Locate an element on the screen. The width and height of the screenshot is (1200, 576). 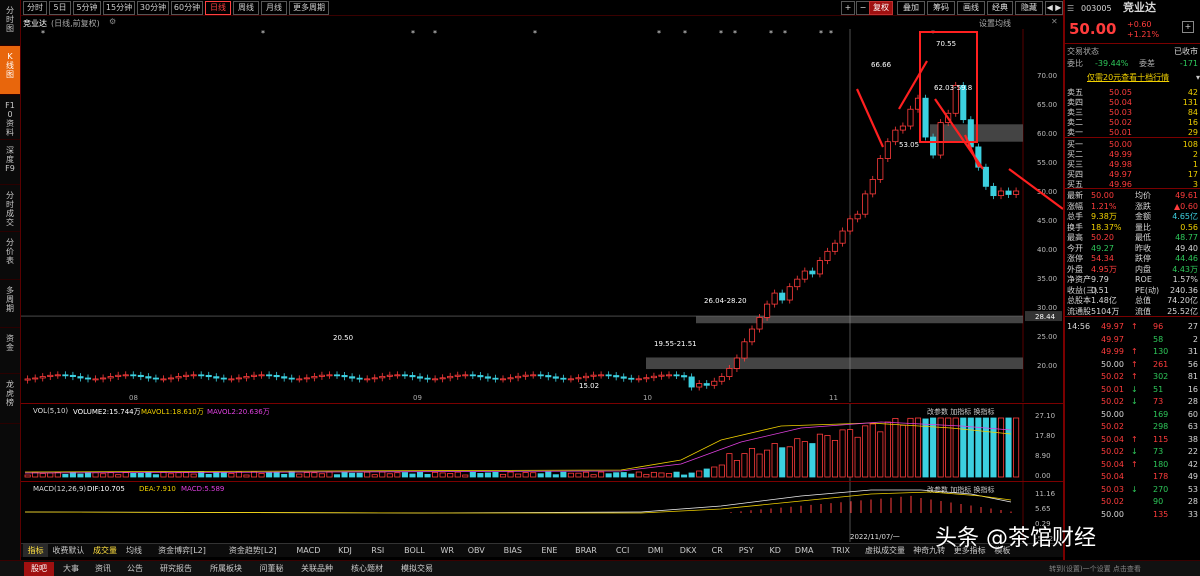
indicator-tab-4: 资金博弈[L2] is located at coordinates (182, 550).